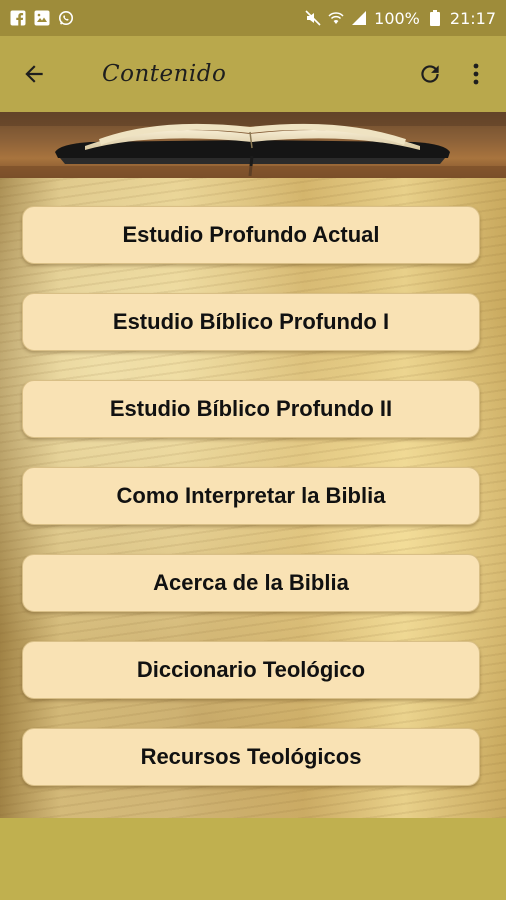  Describe the element at coordinates (251, 235) in the screenshot. I see `menu-button-estudio-profundo-actual: Estudio Profundo Actual` at that location.